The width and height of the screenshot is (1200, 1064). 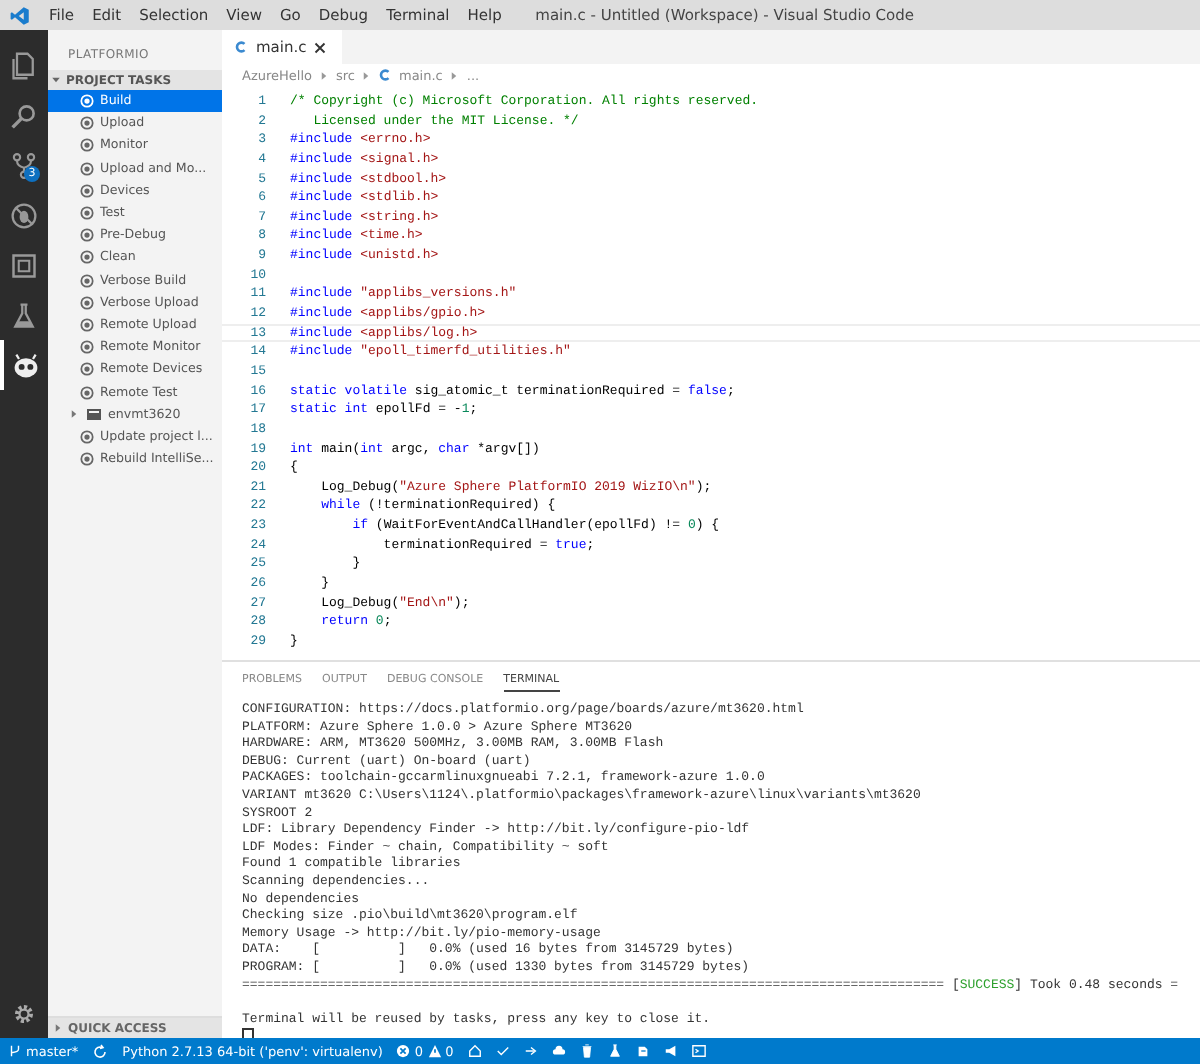 I want to click on alien-head-icon, so click(x=26, y=365).